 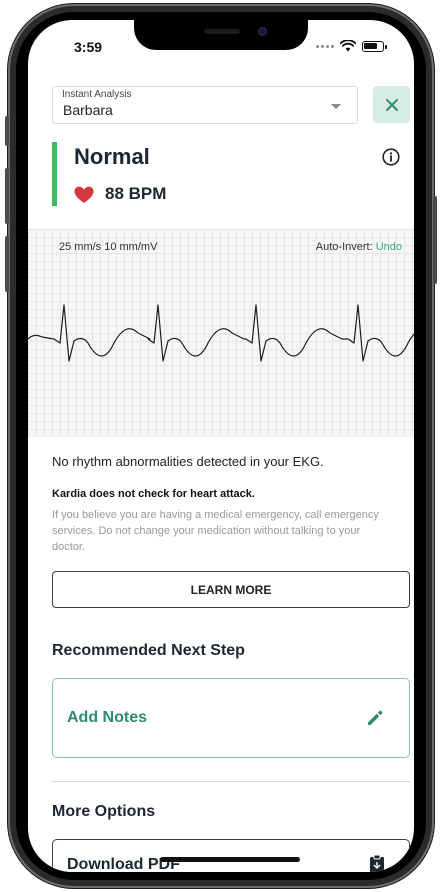 What do you see at coordinates (262, 31) in the screenshot?
I see `front-camera` at bounding box center [262, 31].